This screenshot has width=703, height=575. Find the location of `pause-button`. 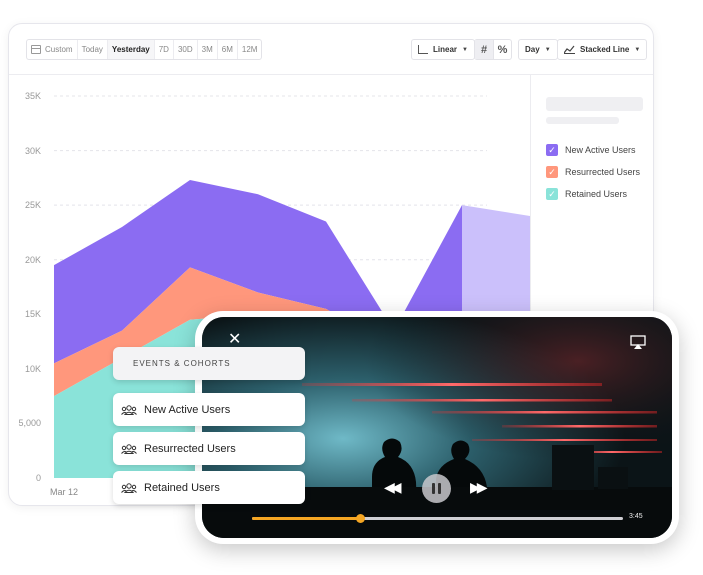

pause-button is located at coordinates (436, 488).